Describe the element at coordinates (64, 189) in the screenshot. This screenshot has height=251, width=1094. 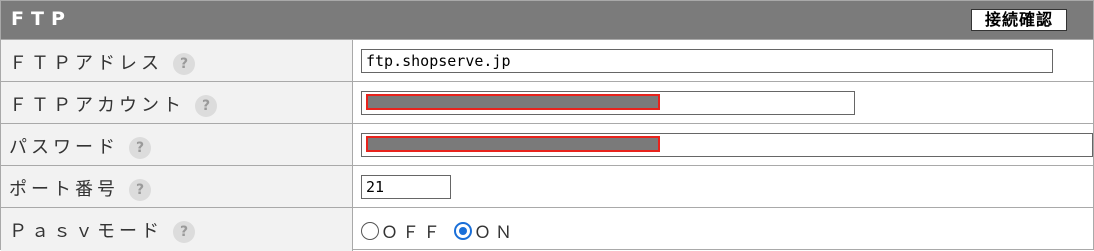
I see `port-label: ポート番号` at that location.